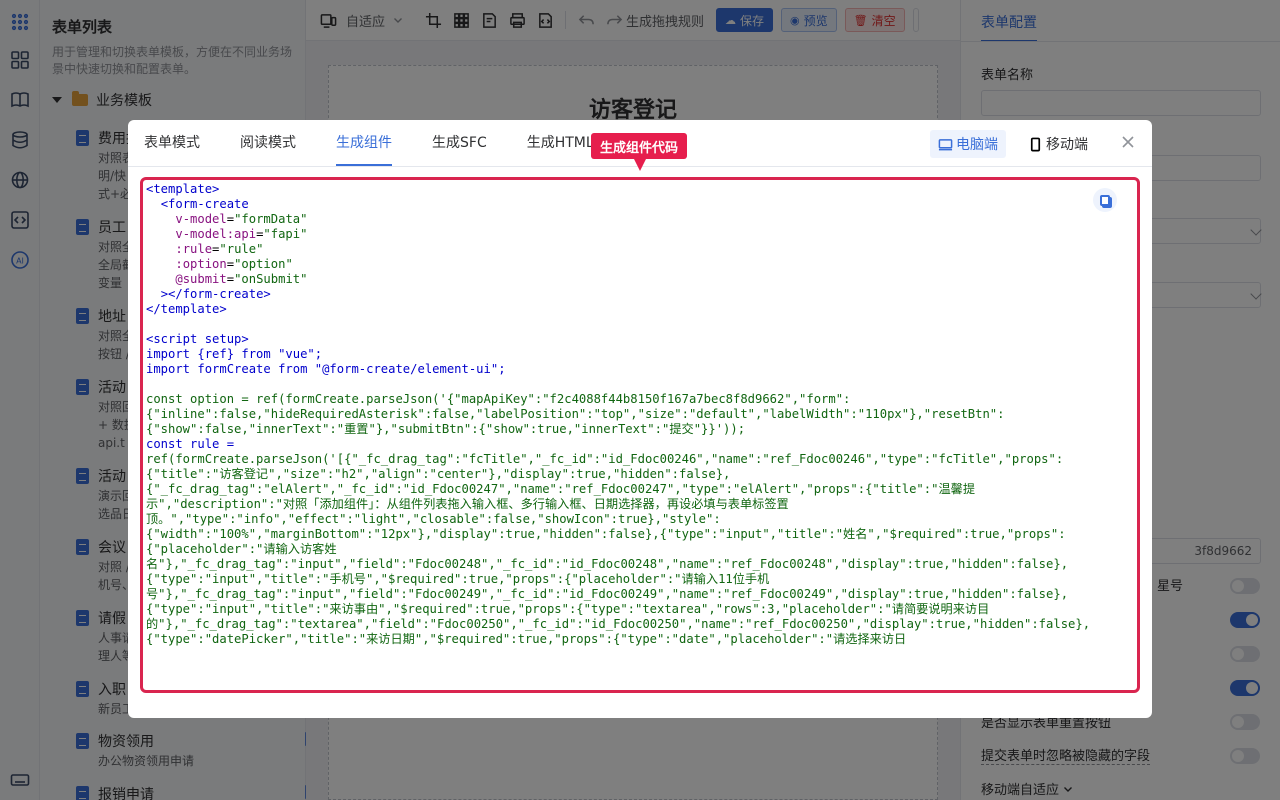 The image size is (1280, 800). What do you see at coordinates (560, 149) in the screenshot?
I see `tab-generate-html: 生成HTML` at bounding box center [560, 149].